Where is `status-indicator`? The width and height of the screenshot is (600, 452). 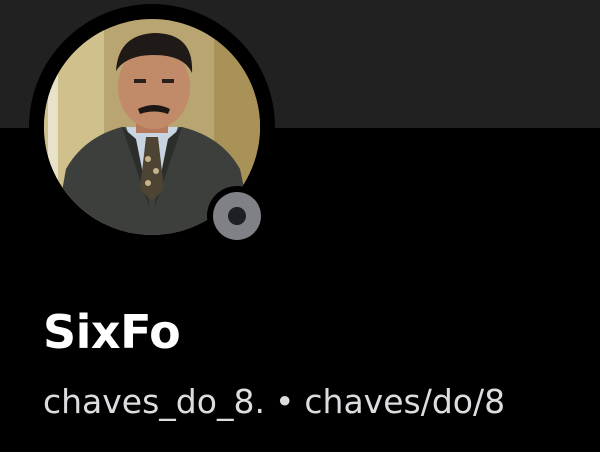 status-indicator is located at coordinates (237, 216).